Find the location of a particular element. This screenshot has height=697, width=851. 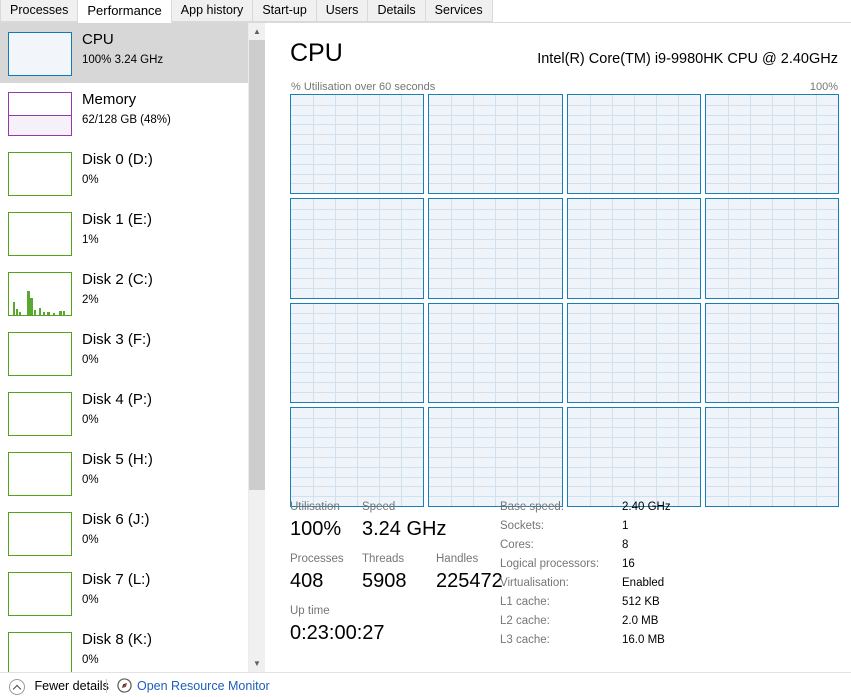

tab-details: Details is located at coordinates (397, 11).